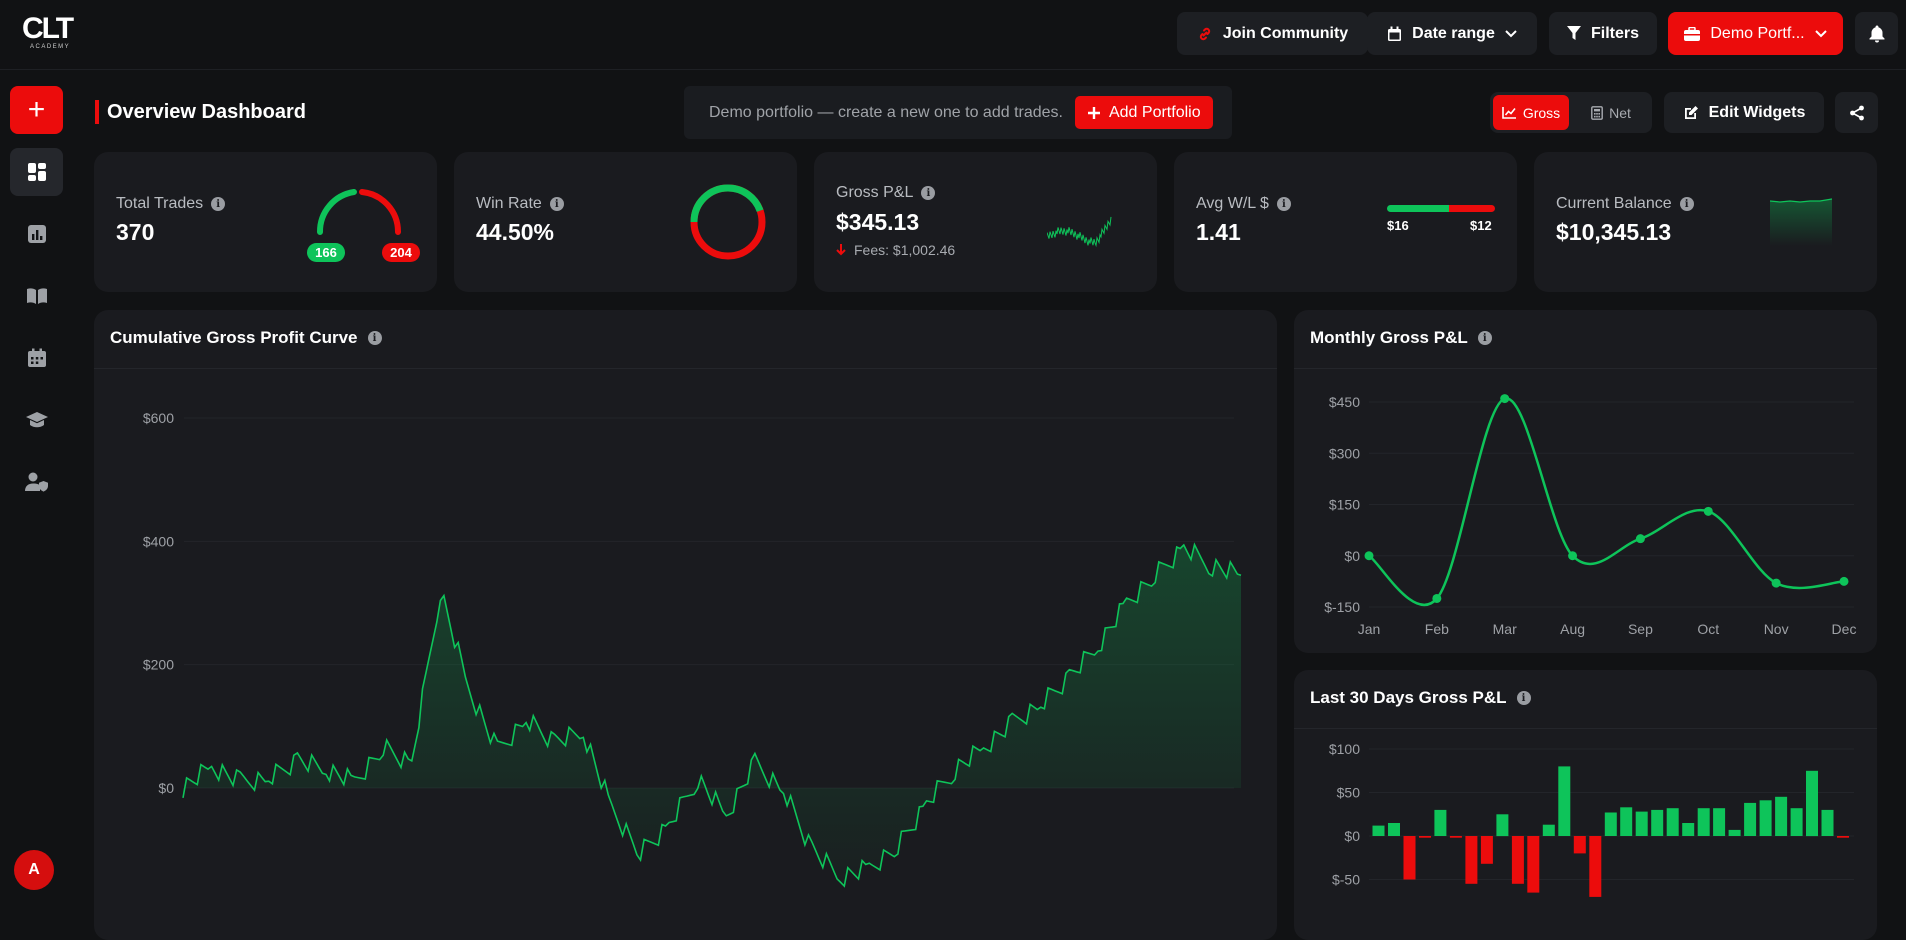 This screenshot has height=940, width=1906. What do you see at coordinates (1154, 112) in the screenshot?
I see `add-portfolio-label: Add Portfolio` at bounding box center [1154, 112].